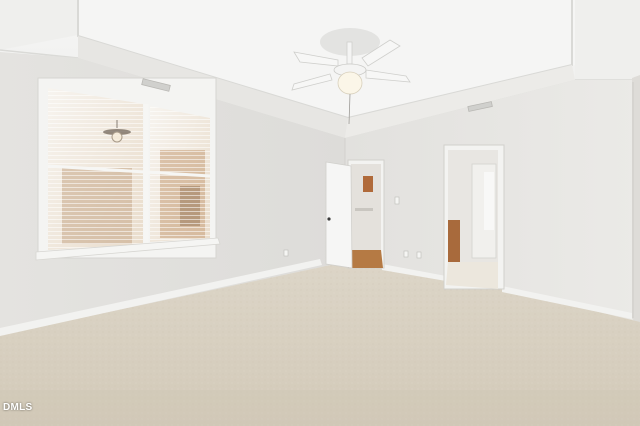 The width and height of the screenshot is (640, 426). I want to click on bath-tile-floor, so click(472, 275).